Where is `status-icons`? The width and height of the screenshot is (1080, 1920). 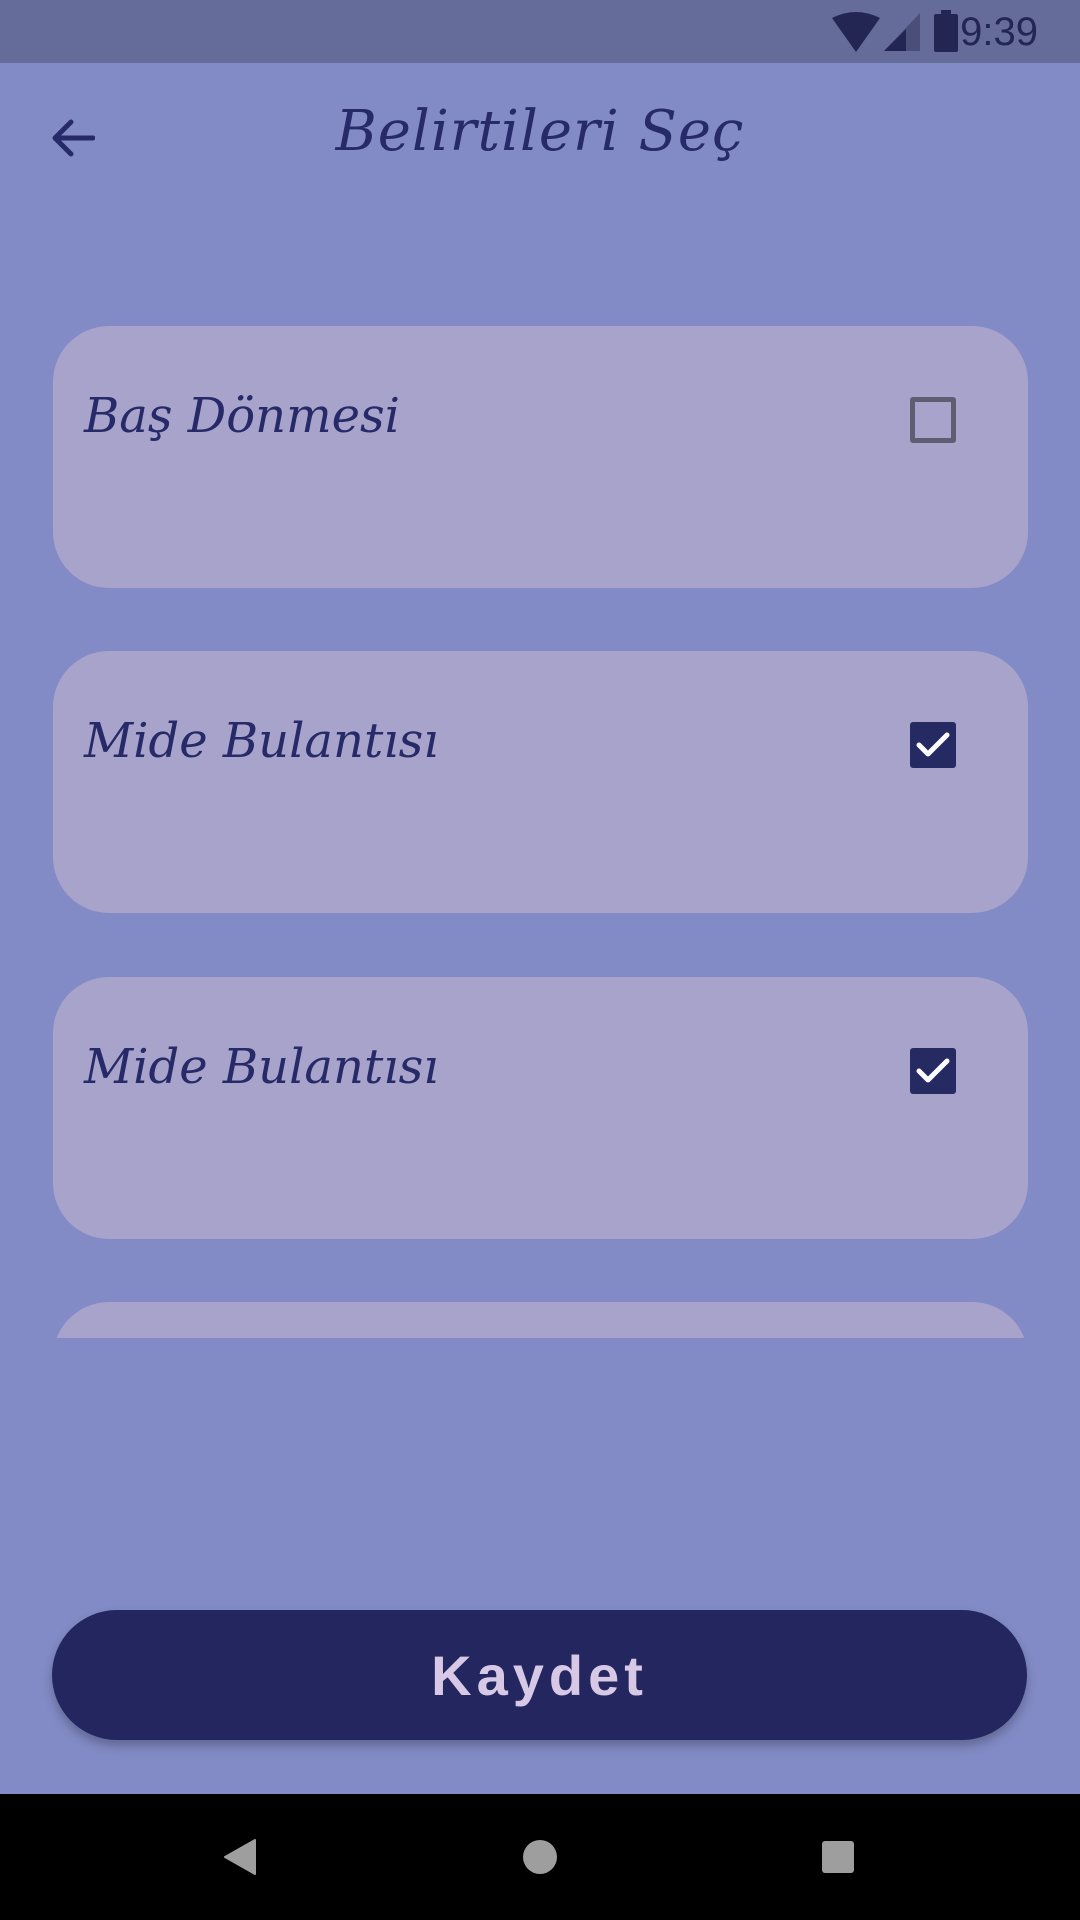
status-icons is located at coordinates (940, 31).